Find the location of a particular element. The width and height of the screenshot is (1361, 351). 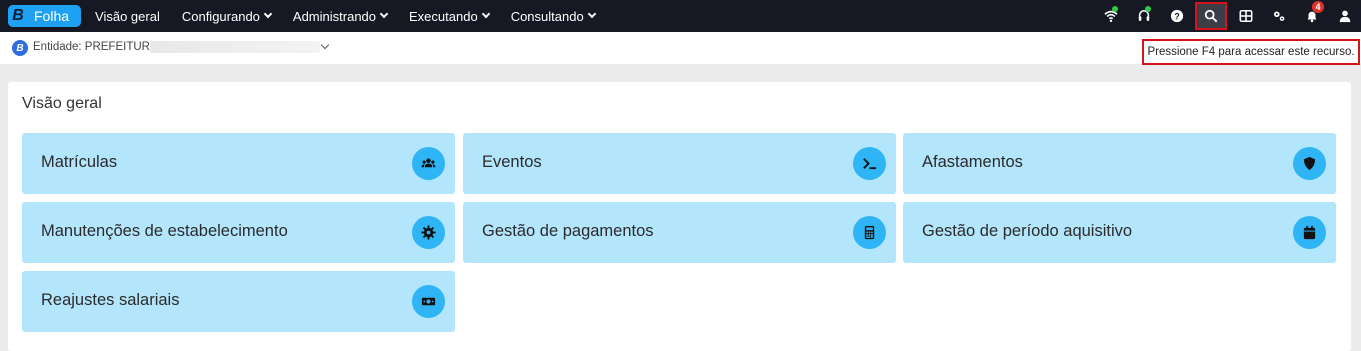

user-icon is located at coordinates (1344, 16).